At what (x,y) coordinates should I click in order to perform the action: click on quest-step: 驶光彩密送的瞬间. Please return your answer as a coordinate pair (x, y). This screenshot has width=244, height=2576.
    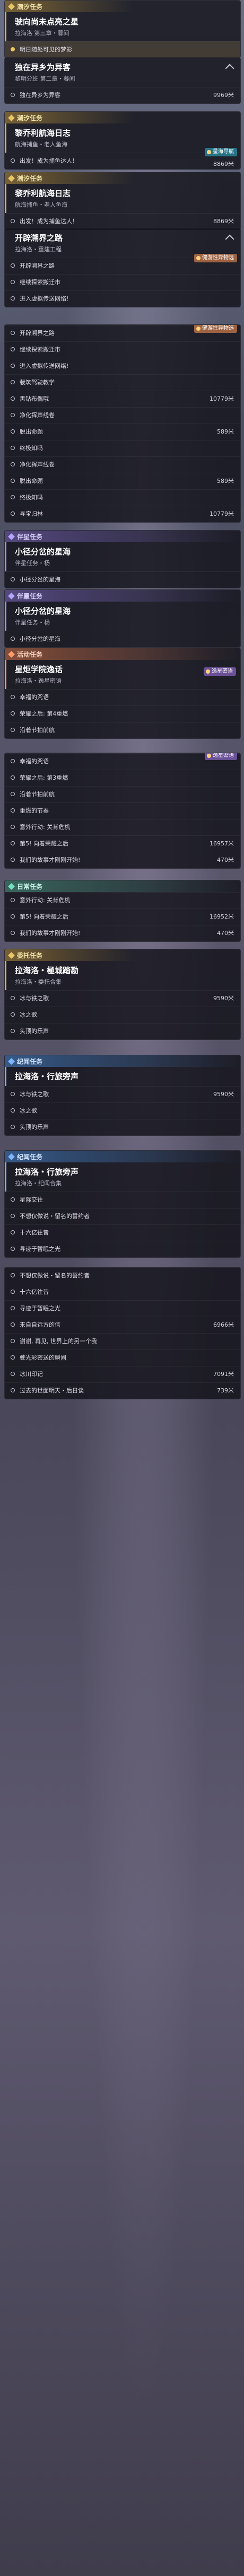
    Looking at the image, I should click on (123, 1357).